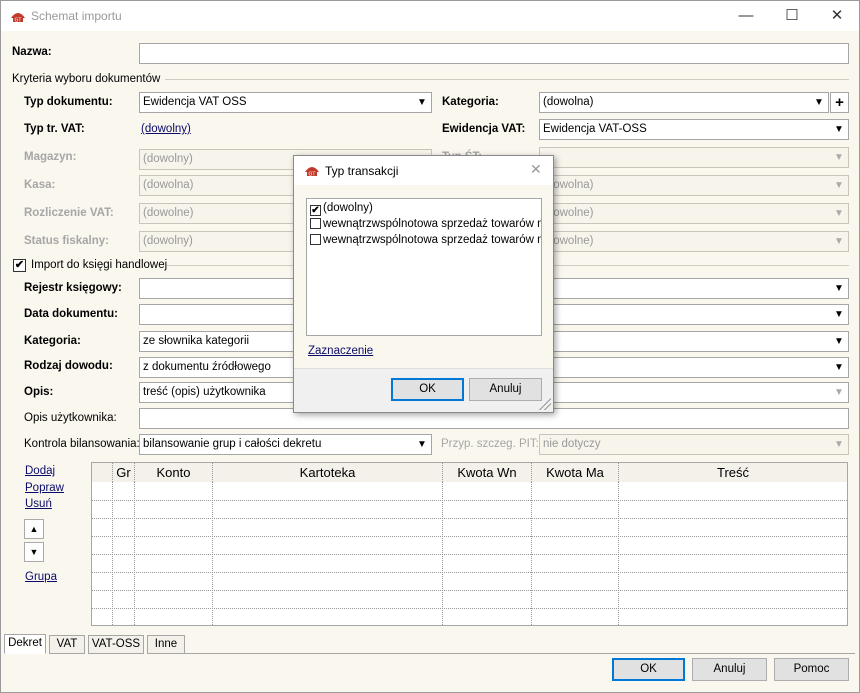 The width and height of the screenshot is (860, 693). What do you see at coordinates (470, 102) in the screenshot?
I see `category-label: Kategoria:` at bounding box center [470, 102].